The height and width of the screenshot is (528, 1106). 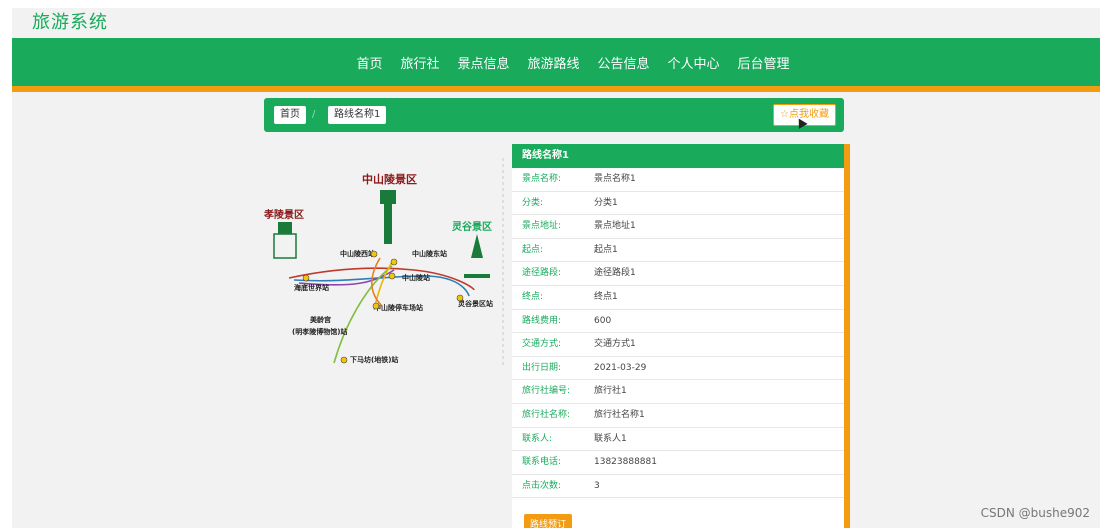 What do you see at coordinates (533, 296) in the screenshot?
I see `detail-key: 终点:` at bounding box center [533, 296].